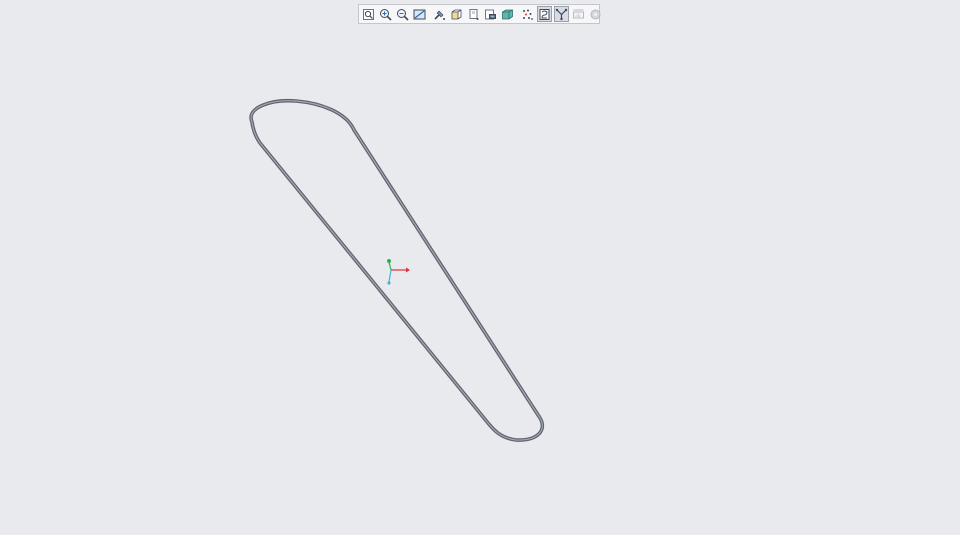 The width and height of the screenshot is (960, 535). What do you see at coordinates (398, 272) in the screenshot?
I see `coordinate-triad` at bounding box center [398, 272].